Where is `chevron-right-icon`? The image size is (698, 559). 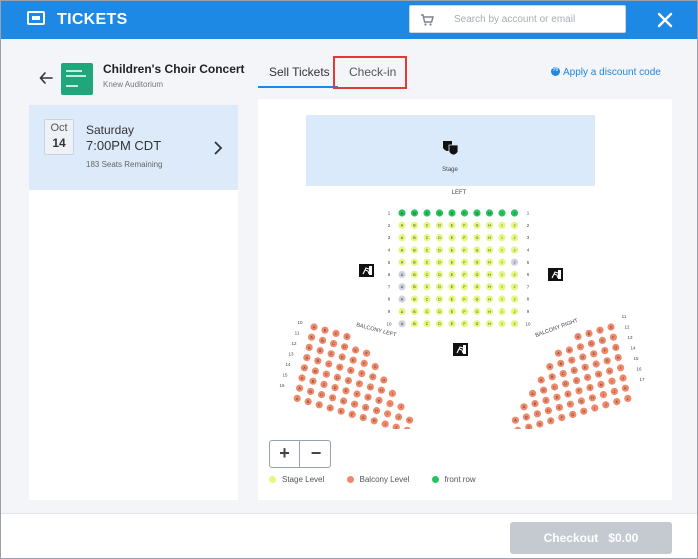
chevron-right-icon is located at coordinates (218, 148).